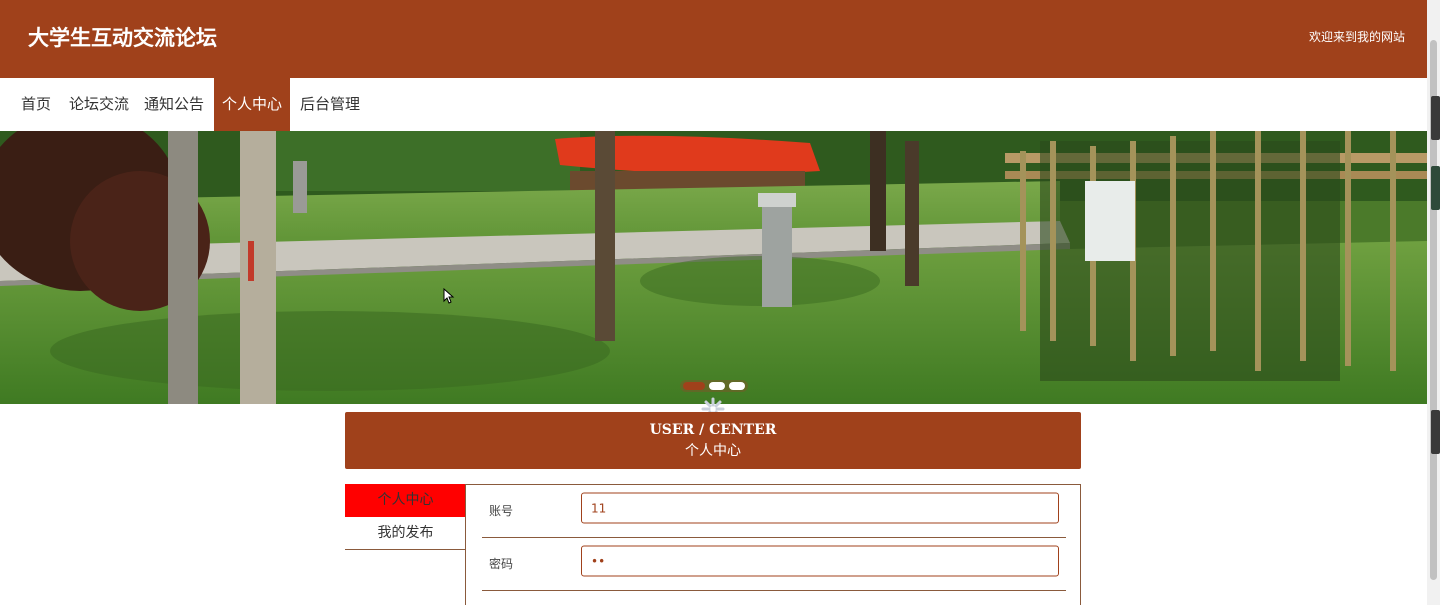  I want to click on nav-item-forum: 论坛交流, so click(99, 104).